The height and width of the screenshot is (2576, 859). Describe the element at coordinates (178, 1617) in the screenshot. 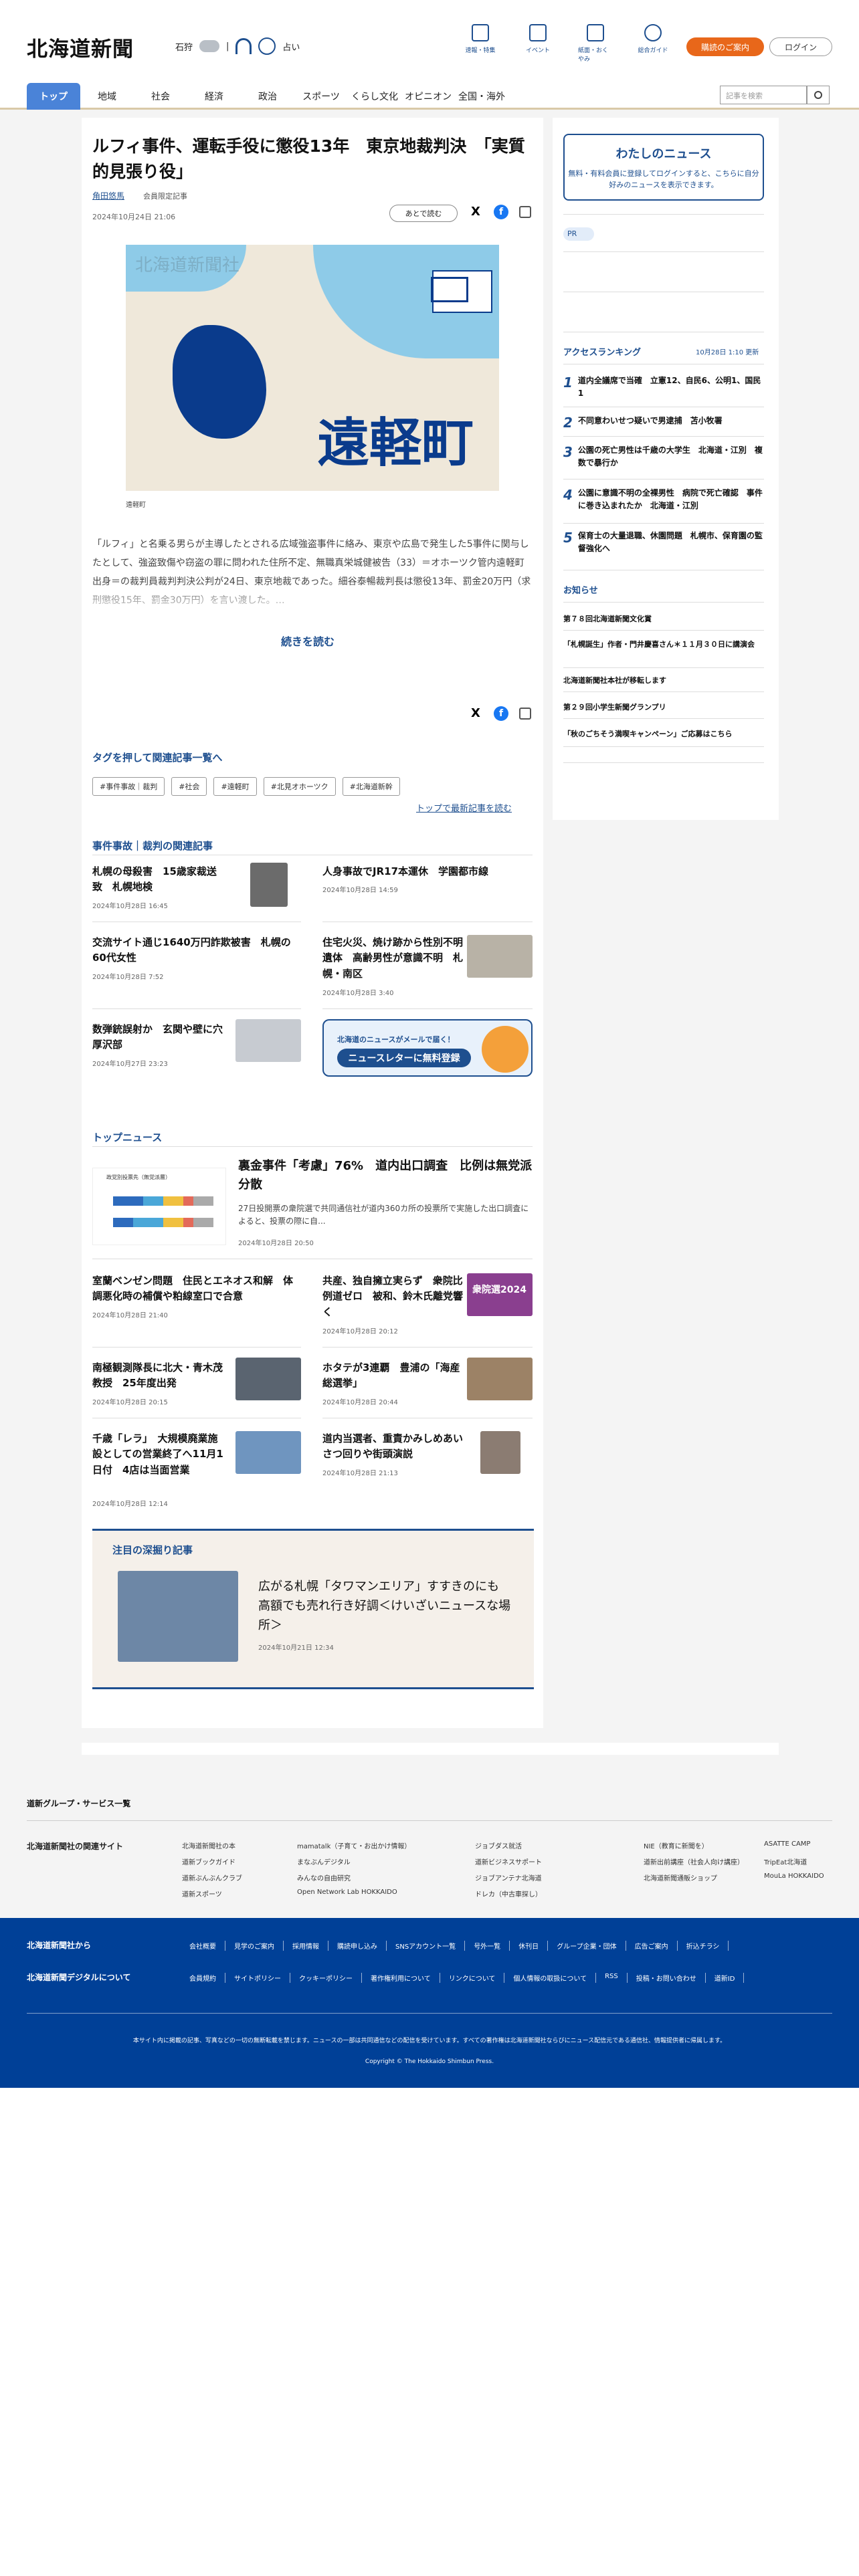

I see `deep-dive-thumbnail` at that location.